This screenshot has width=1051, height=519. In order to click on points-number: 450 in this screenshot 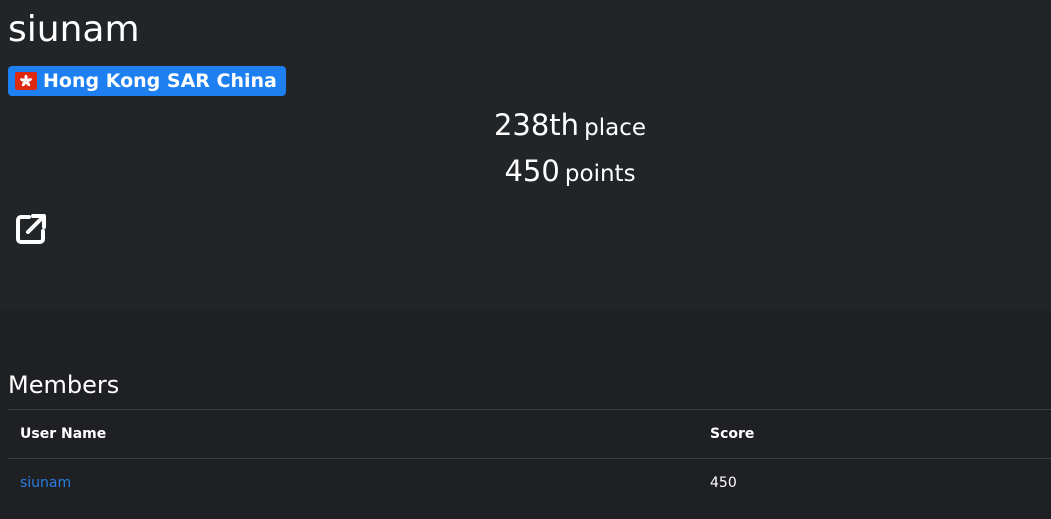, I will do `click(532, 171)`.